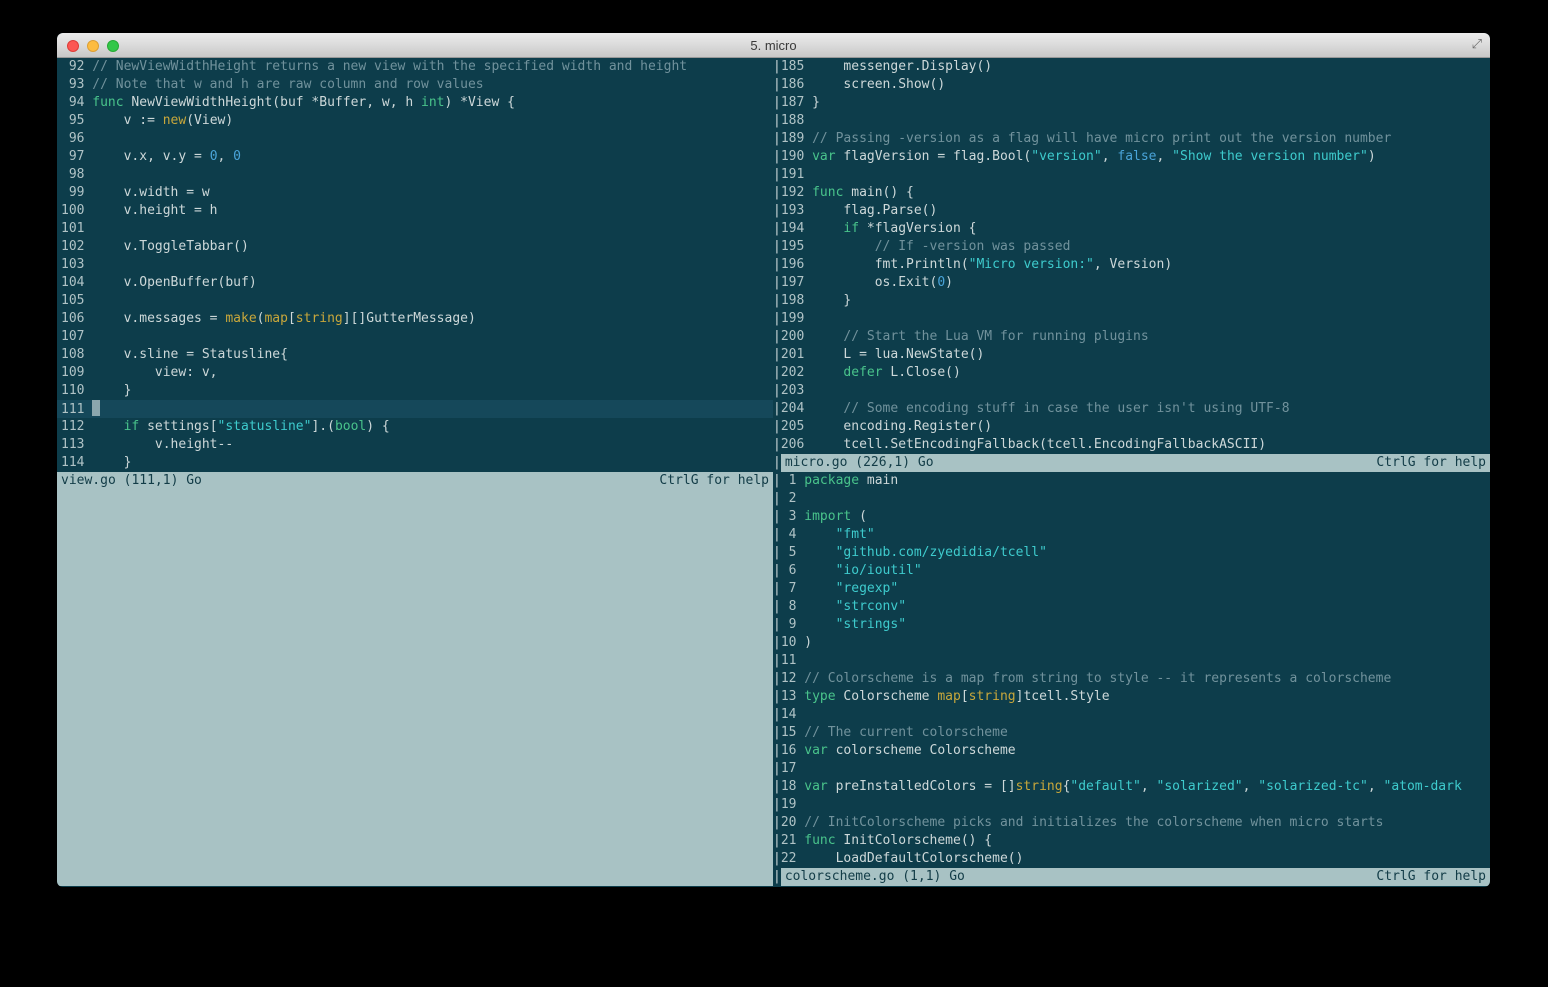 Image resolution: width=1548 pixels, height=987 pixels. I want to click on code-text: v.width = w, so click(151, 192).